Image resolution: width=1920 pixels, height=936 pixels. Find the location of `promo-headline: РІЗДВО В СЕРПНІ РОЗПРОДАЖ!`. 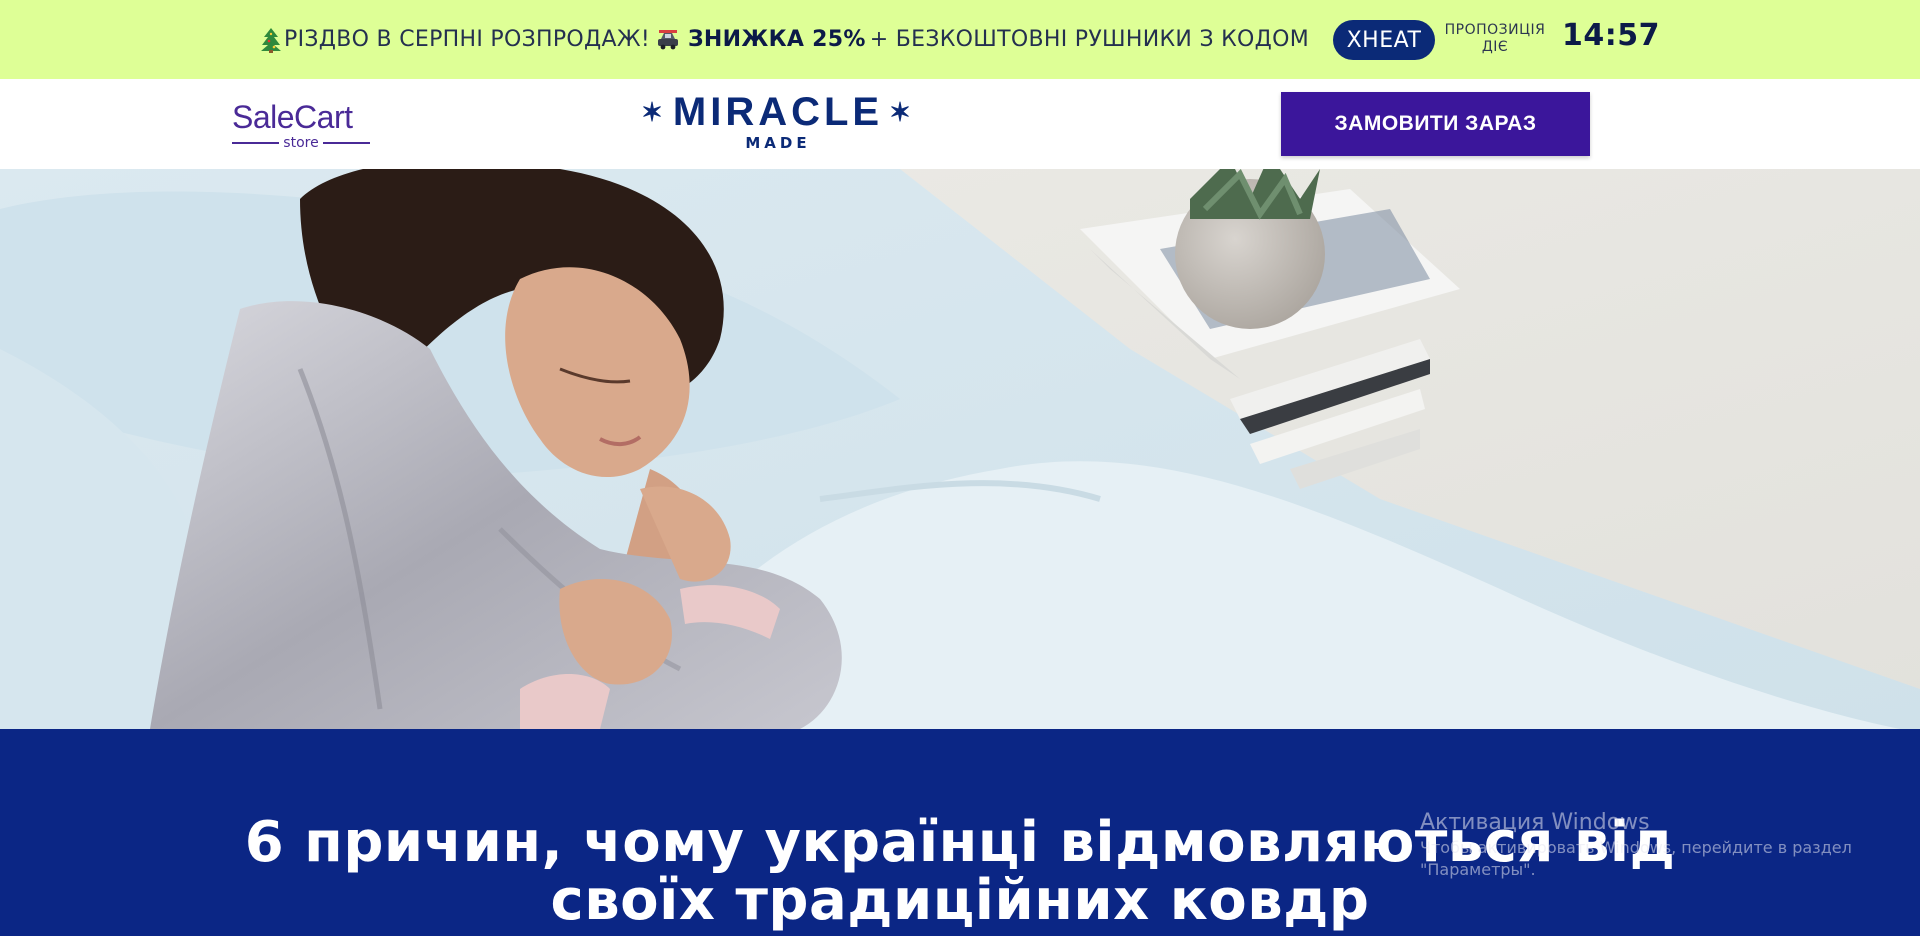

promo-headline: РІЗДВО В СЕРПНІ РОЗПРОДАЖ! is located at coordinates (467, 39).